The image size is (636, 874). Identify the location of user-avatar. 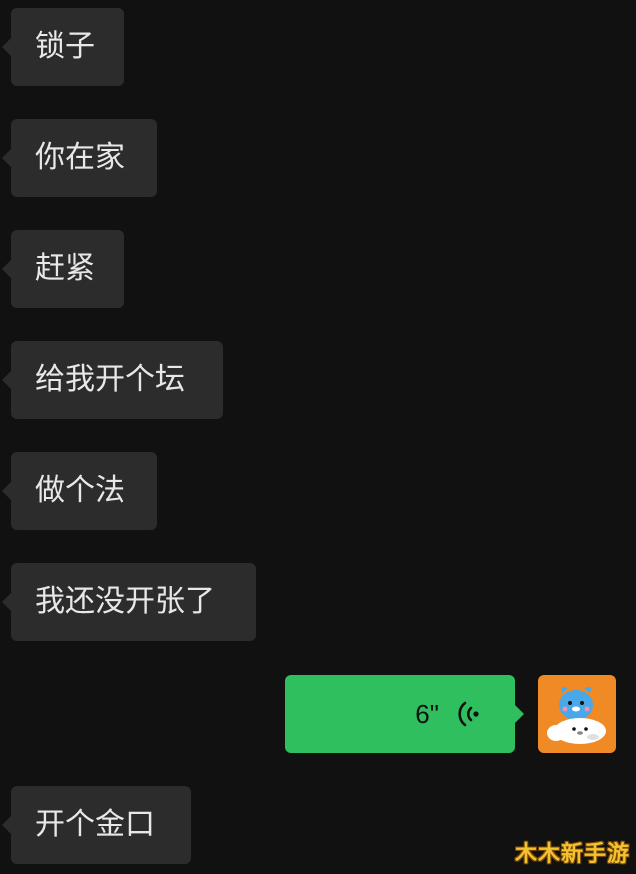
(577, 714).